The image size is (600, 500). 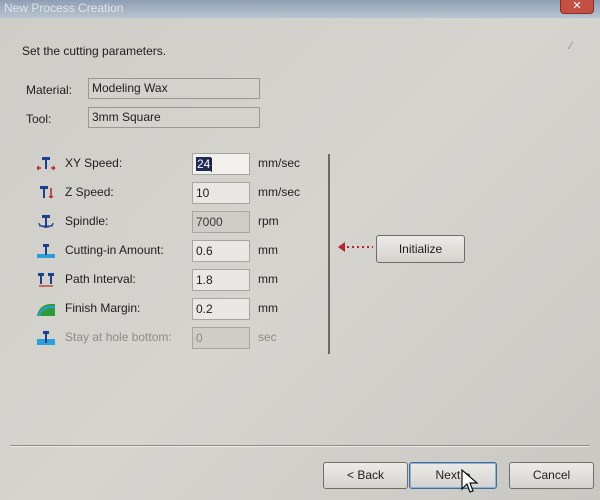 What do you see at coordinates (355, 247) in the screenshot?
I see `arrow-left-icon` at bounding box center [355, 247].